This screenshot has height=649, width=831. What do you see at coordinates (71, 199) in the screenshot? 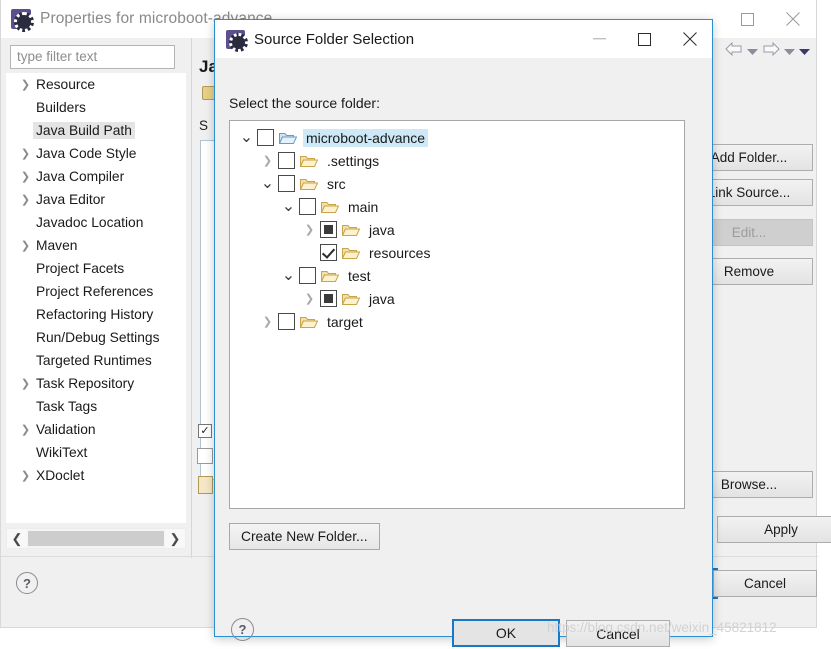
I see `sidebar-item-label: Java Editor` at bounding box center [71, 199].